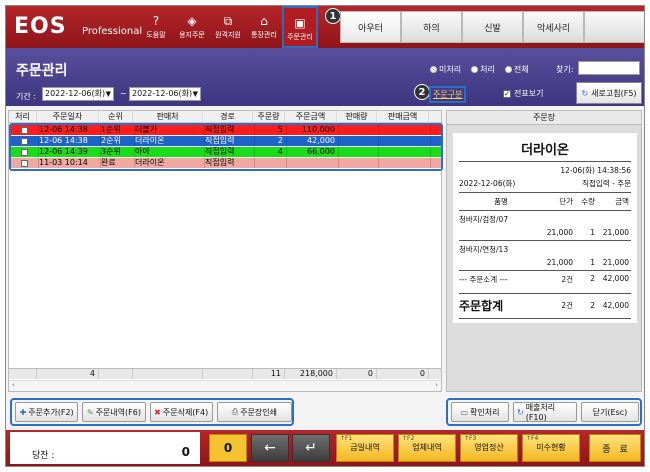 The width and height of the screenshot is (650, 472). I want to click on refresh-icon: ↻, so click(585, 93).